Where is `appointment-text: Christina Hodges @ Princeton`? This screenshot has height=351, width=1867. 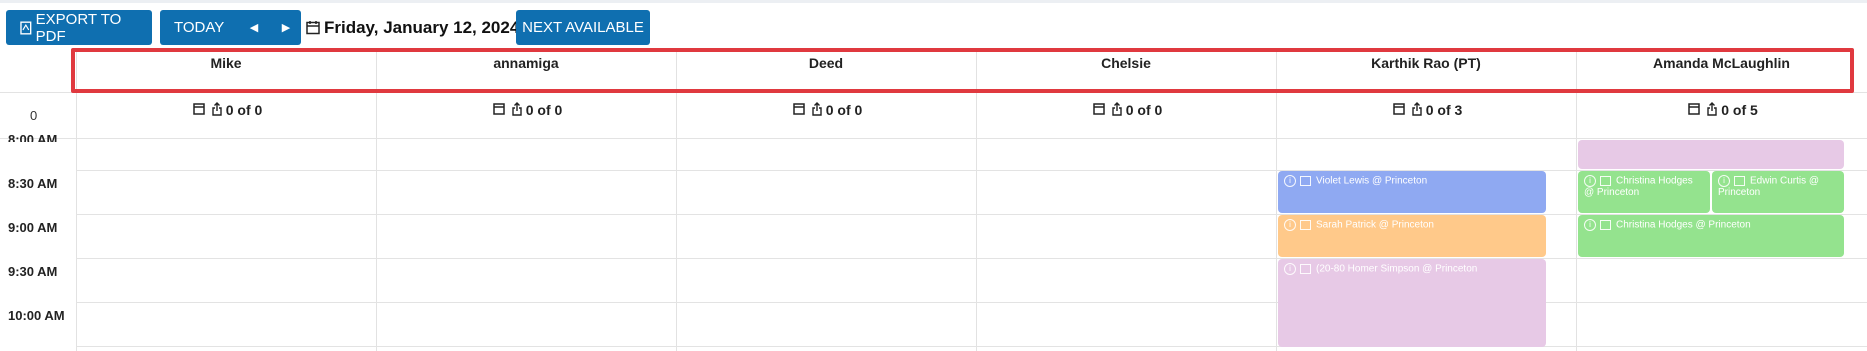
appointment-text: Christina Hodges @ Princeton is located at coordinates (1683, 225).